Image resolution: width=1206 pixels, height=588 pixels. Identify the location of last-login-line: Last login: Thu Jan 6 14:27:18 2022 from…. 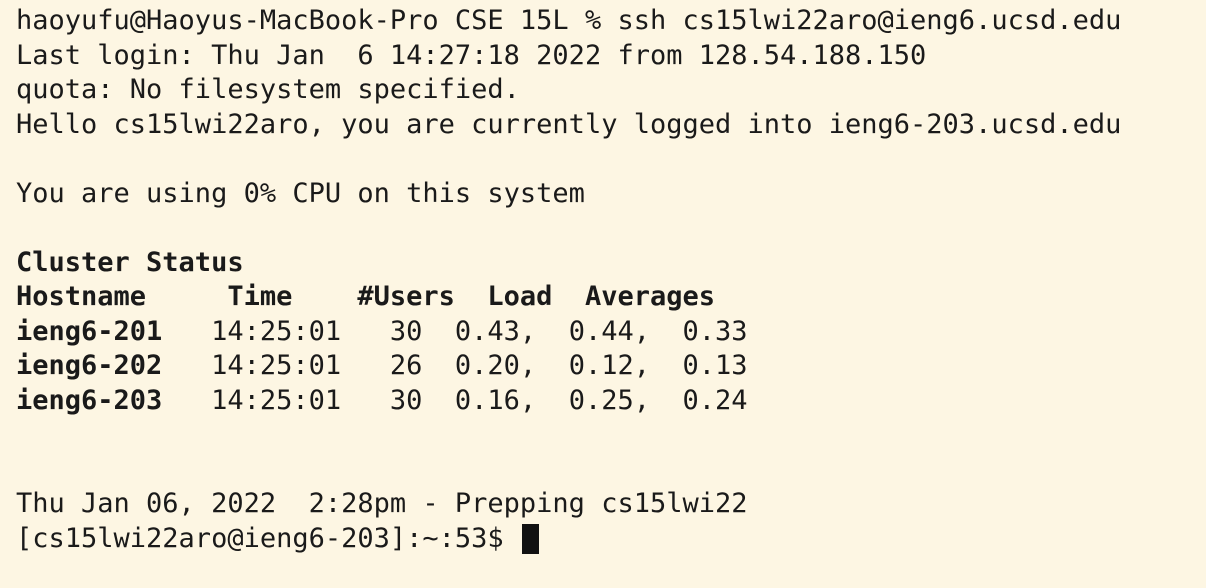
(471, 55).